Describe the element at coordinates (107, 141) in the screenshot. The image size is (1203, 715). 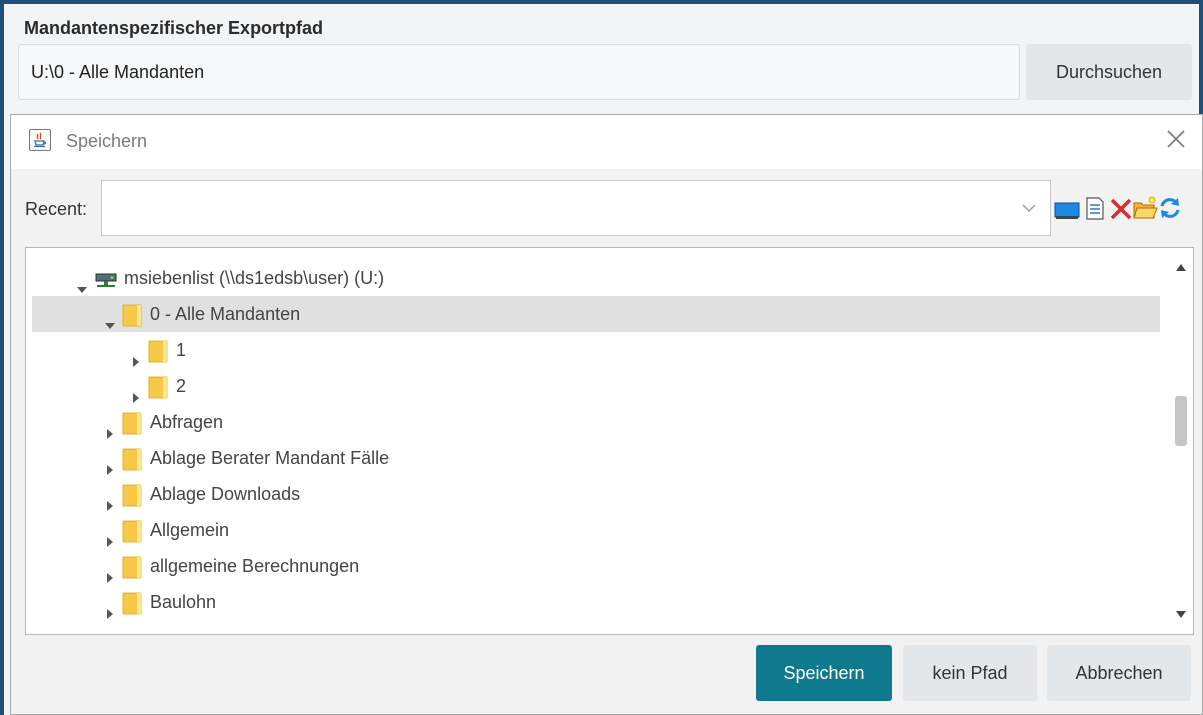
I see `dialog-title: Speichern` at that location.